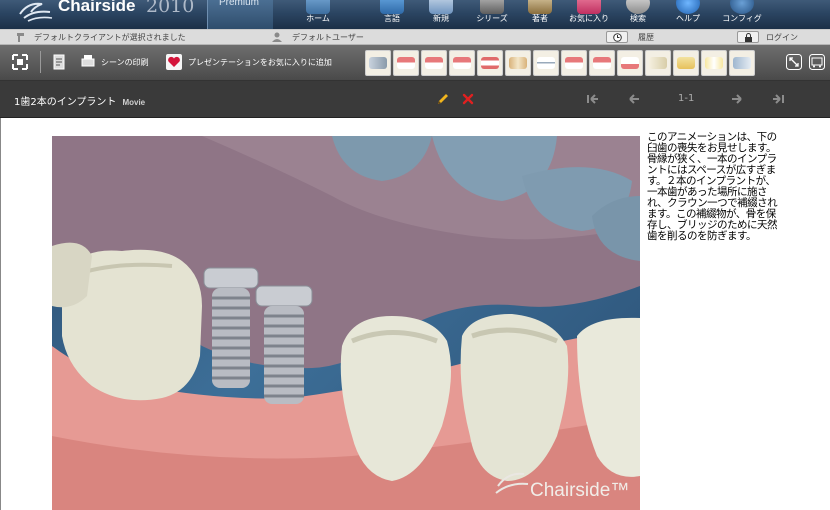 The image size is (830, 510). Describe the element at coordinates (110, 37) in the screenshot. I see `client-status: デフォルトクライアントが選択されました` at that location.